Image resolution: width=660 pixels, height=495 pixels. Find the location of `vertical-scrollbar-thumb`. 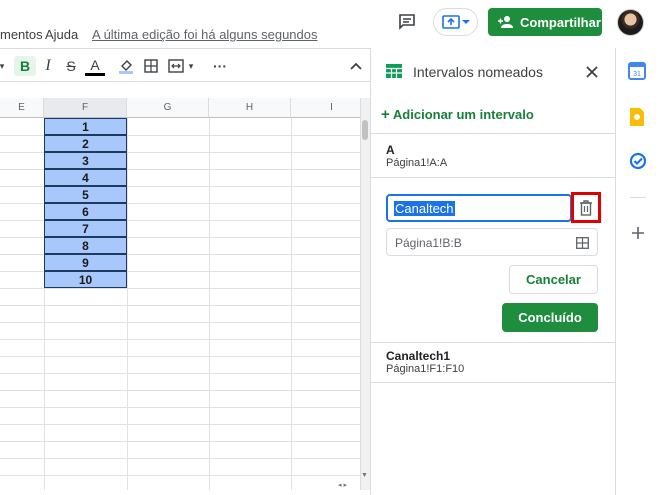

vertical-scrollbar-thumb is located at coordinates (365, 130).